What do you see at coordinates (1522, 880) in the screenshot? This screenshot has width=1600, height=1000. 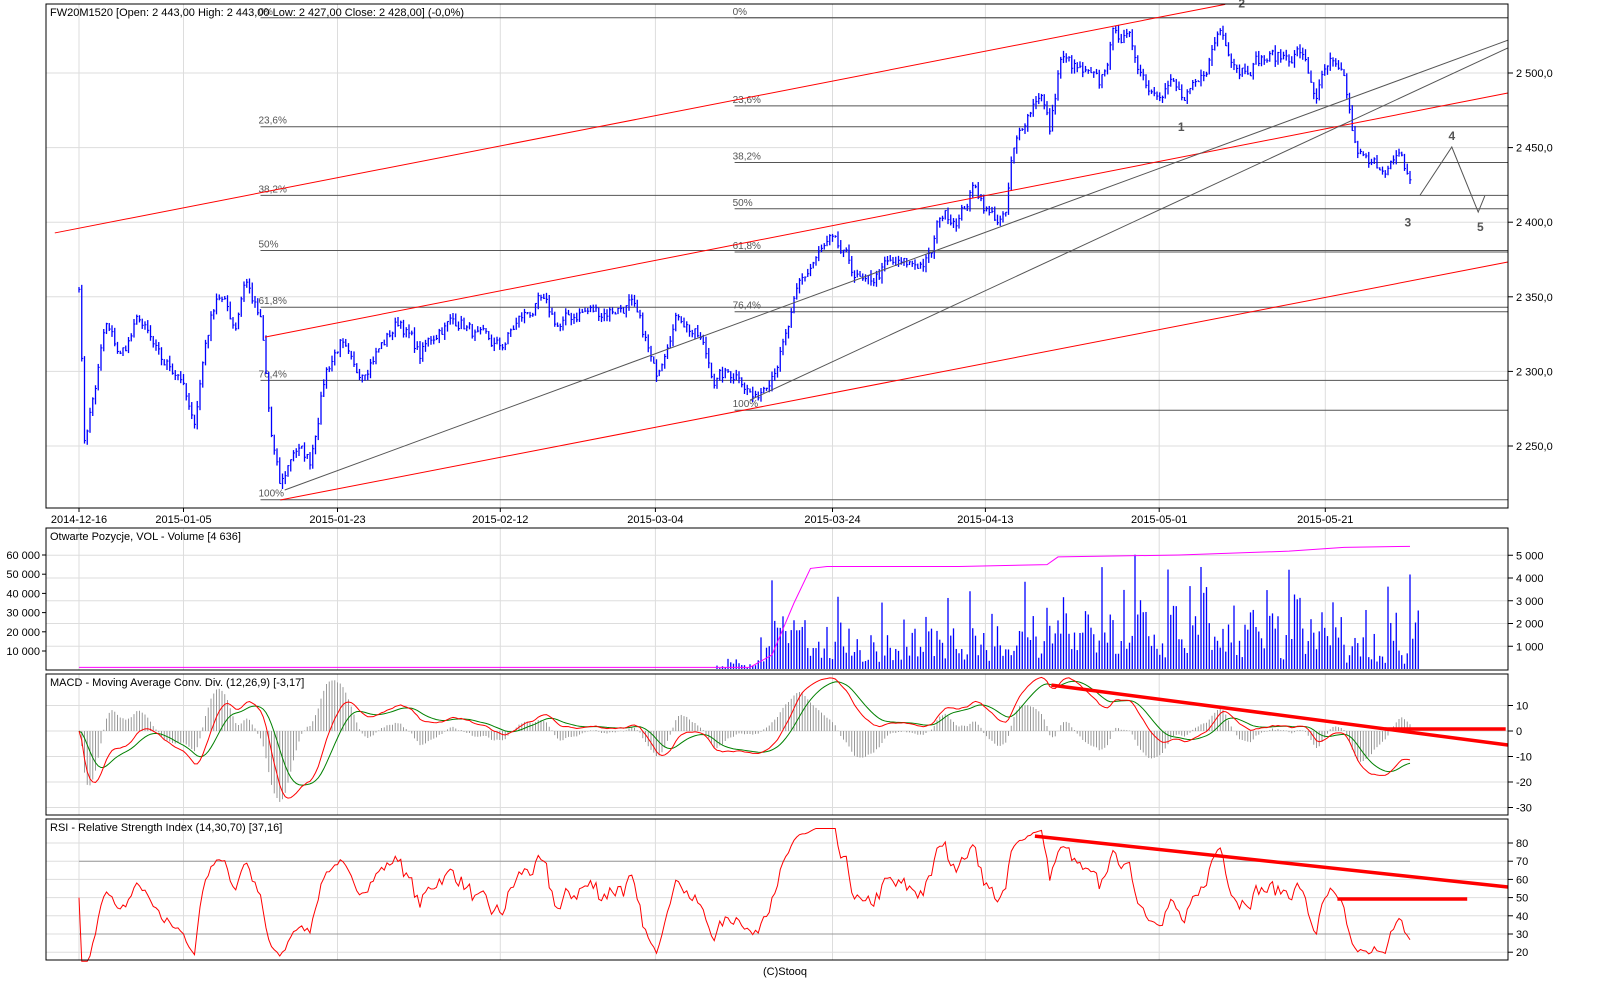 I see `rsi-tick-label: 60` at bounding box center [1522, 880].